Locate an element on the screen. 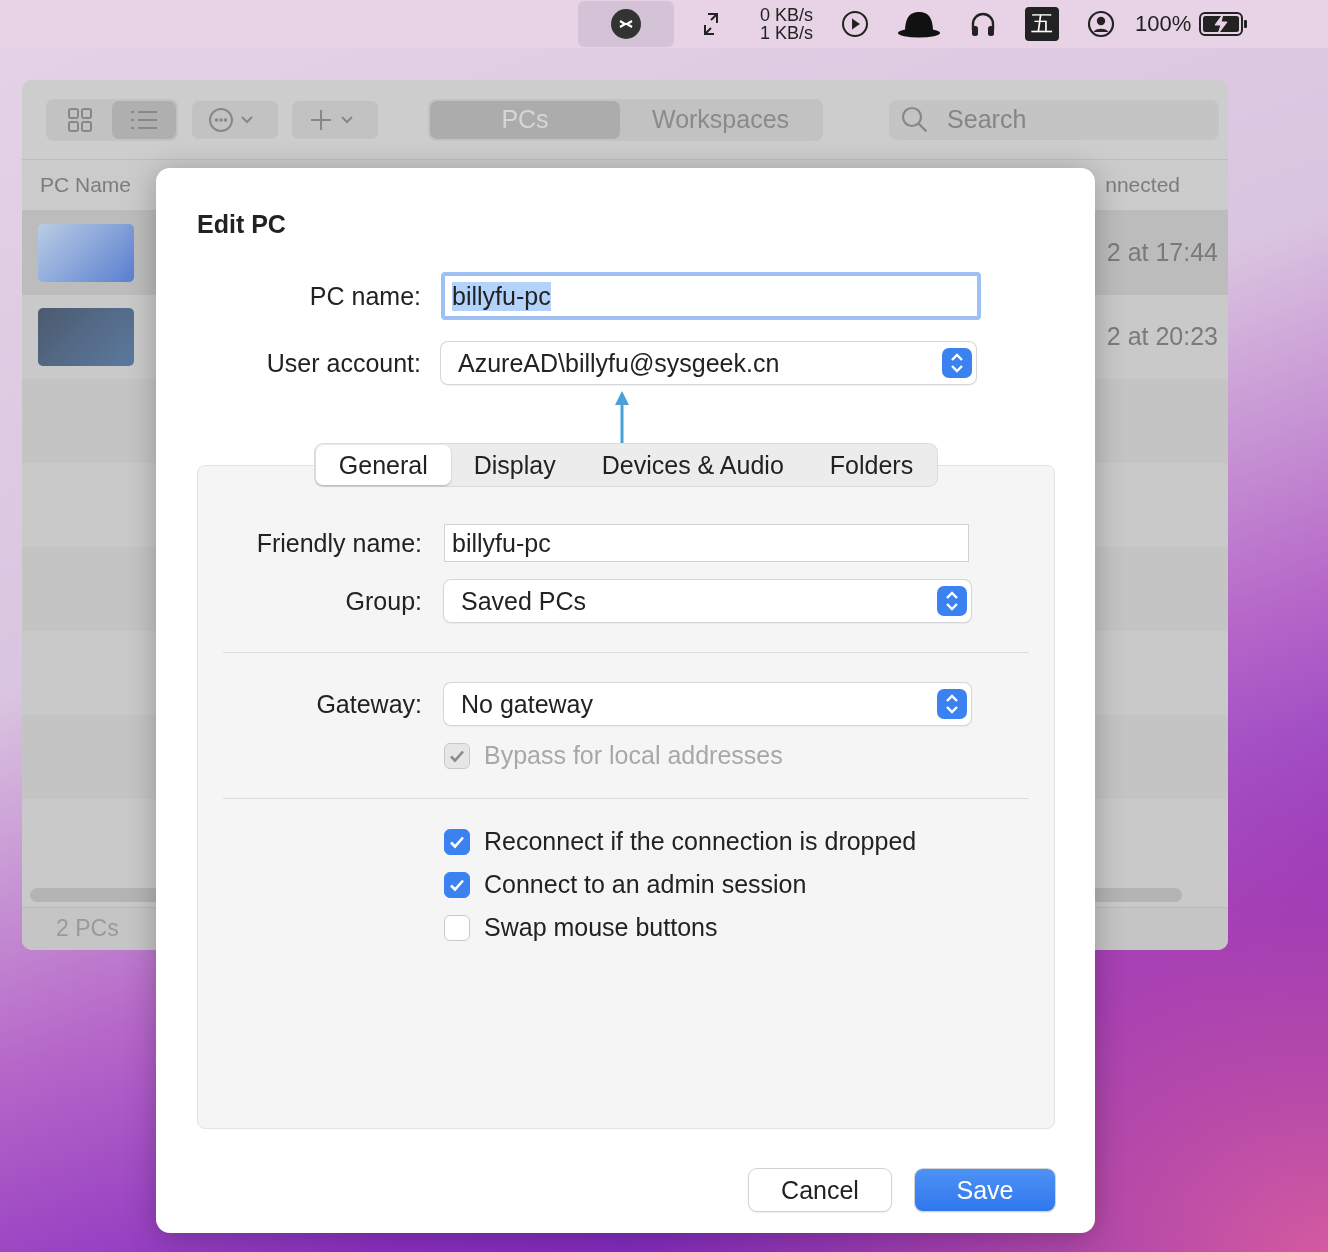  user-account-icon is located at coordinates (1101, 24).